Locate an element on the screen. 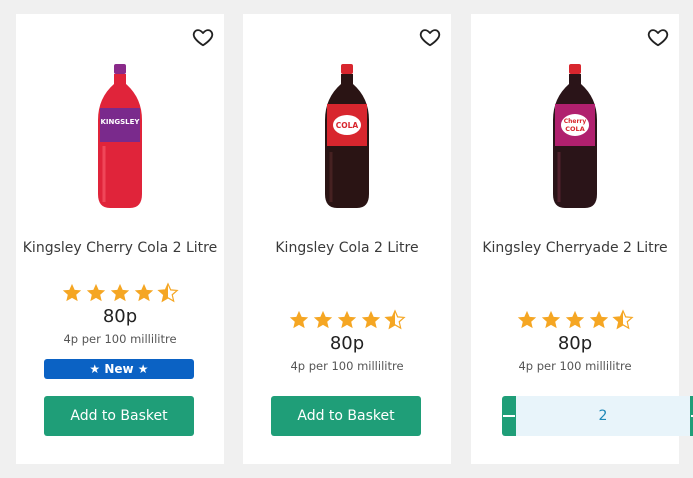  new-badge: ★ New ★ is located at coordinates (119, 369).